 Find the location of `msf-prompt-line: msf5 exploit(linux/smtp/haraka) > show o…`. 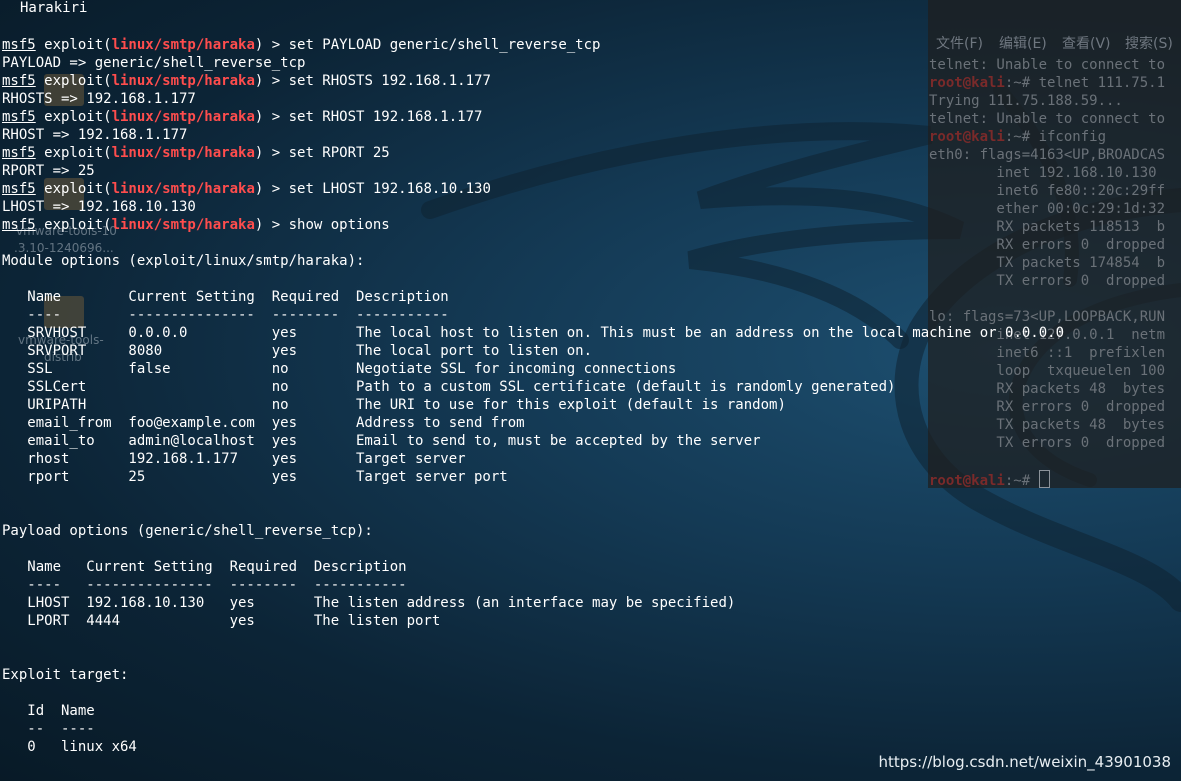

msf-prompt-line: msf5 exploit(linux/smtp/haraka) > show o… is located at coordinates (196, 225).